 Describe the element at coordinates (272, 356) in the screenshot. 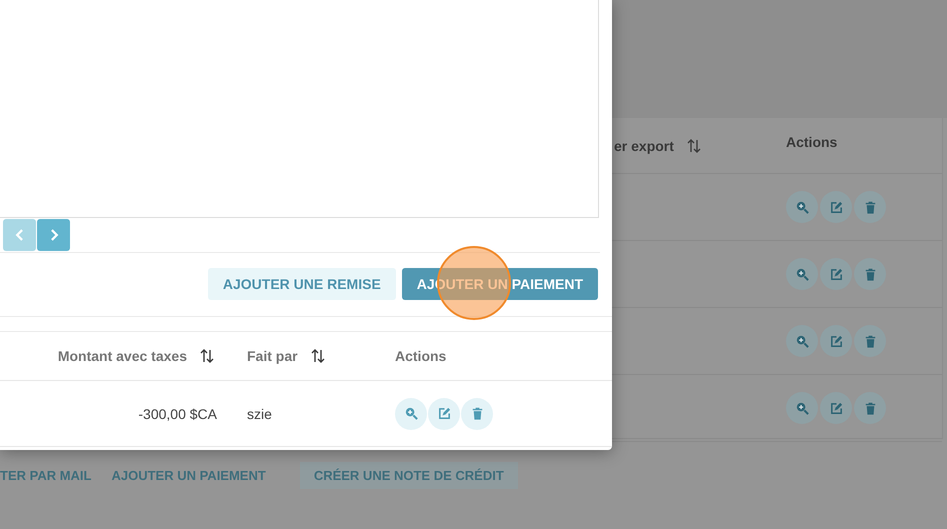

I see `column-header: Fait par` at that location.